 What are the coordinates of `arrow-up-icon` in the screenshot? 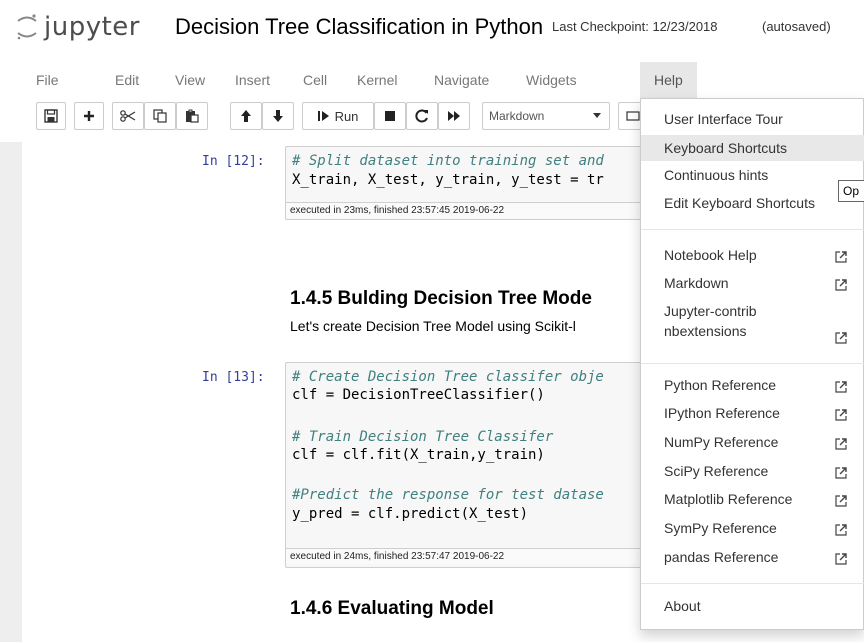 It's located at (246, 116).